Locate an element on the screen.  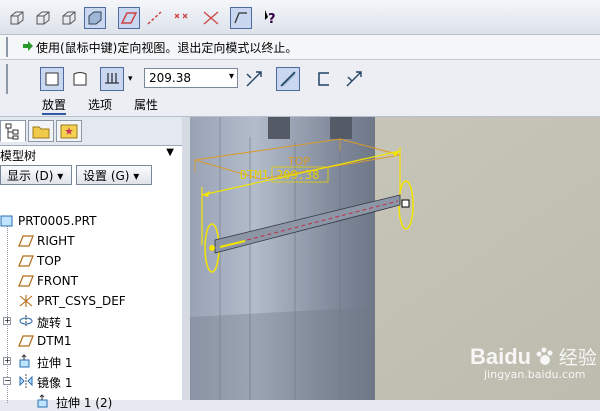
tree-item-extrude-copy: 拉伸 1 (2) is located at coordinates (90, 401).